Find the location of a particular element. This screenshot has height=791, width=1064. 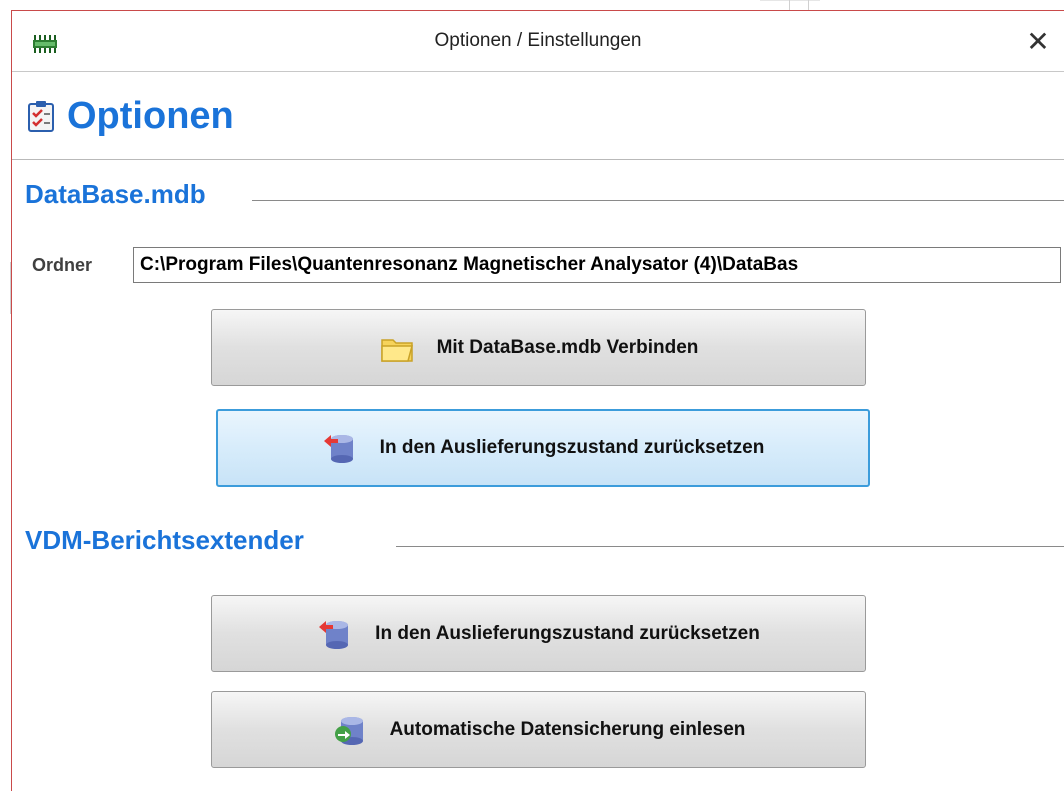

window-title: Optionen / Einstellungen is located at coordinates (538, 40).